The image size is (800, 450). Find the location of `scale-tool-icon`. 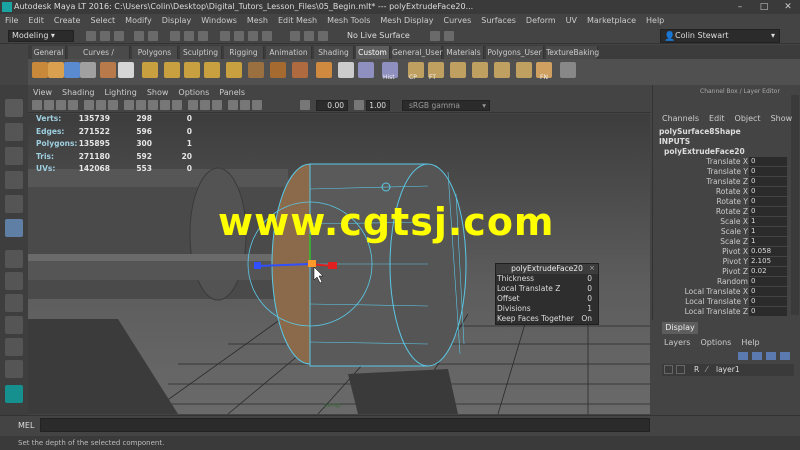

scale-tool-icon is located at coordinates (14, 228).